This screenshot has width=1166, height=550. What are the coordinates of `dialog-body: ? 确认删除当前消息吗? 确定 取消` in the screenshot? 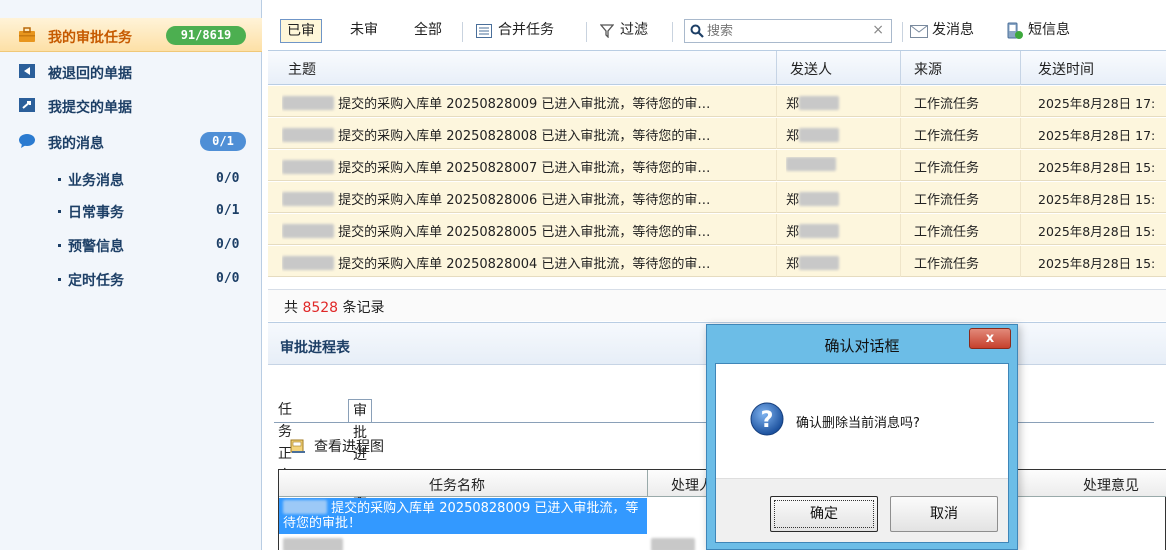 It's located at (862, 453).